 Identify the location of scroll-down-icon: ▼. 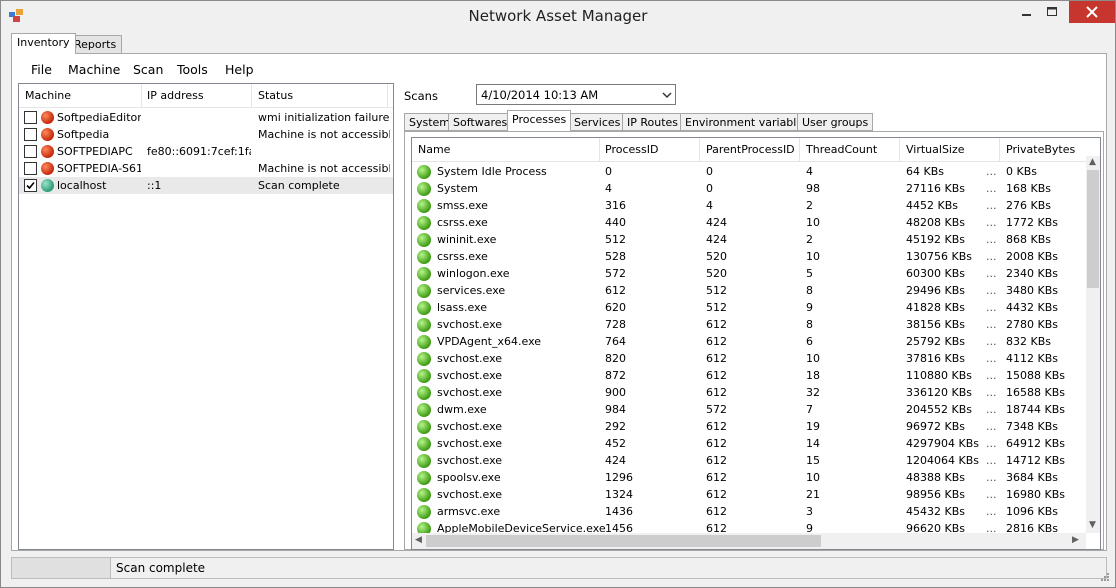
(1092, 525).